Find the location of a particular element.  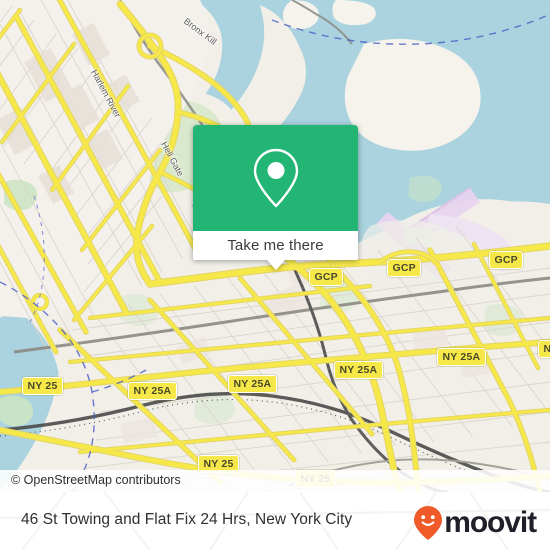

location-popup-card: Take me there is located at coordinates (275, 197).